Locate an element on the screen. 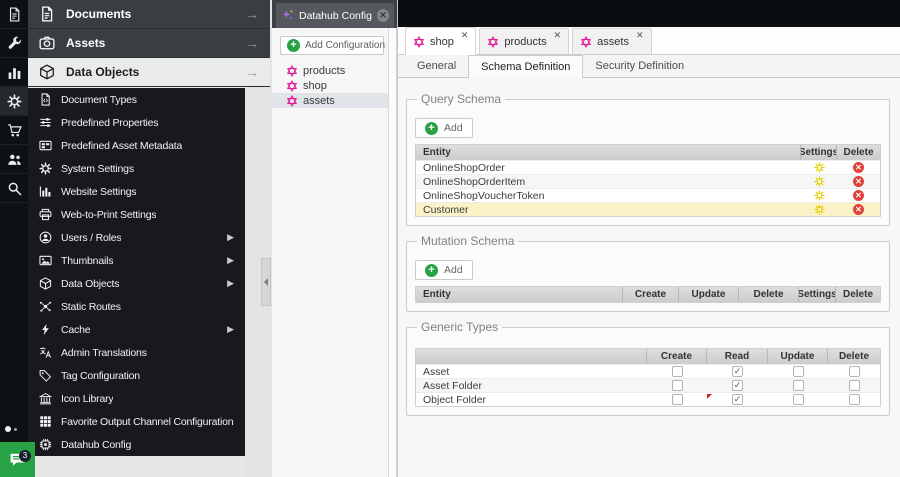 The height and width of the screenshot is (477, 900). arrow-right-icon: → is located at coordinates (252, 14).